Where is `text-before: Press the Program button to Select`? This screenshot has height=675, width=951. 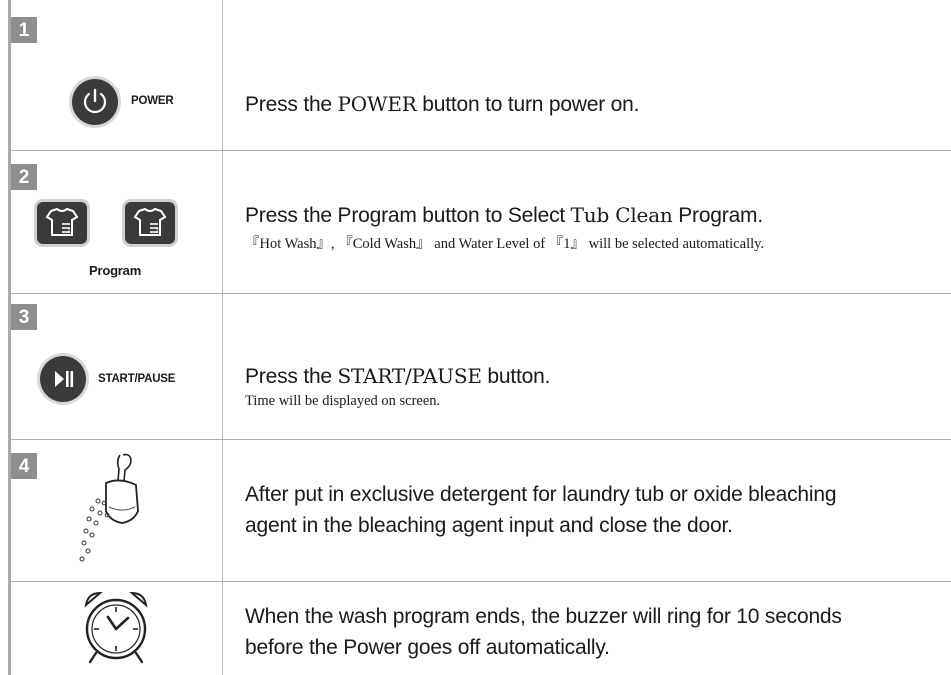
text-before: Press the Program button to Select is located at coordinates (408, 215).